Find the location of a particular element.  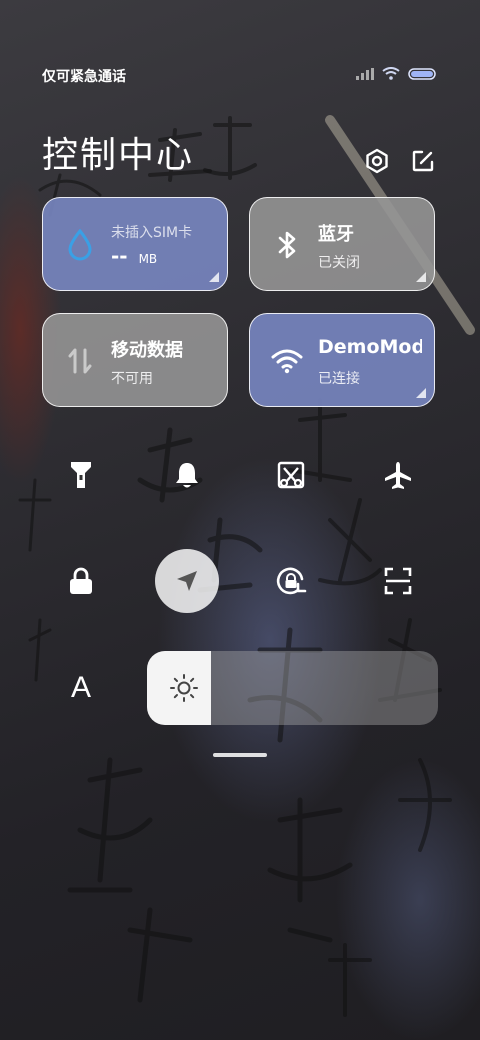

battery-icon is located at coordinates (422, 73).